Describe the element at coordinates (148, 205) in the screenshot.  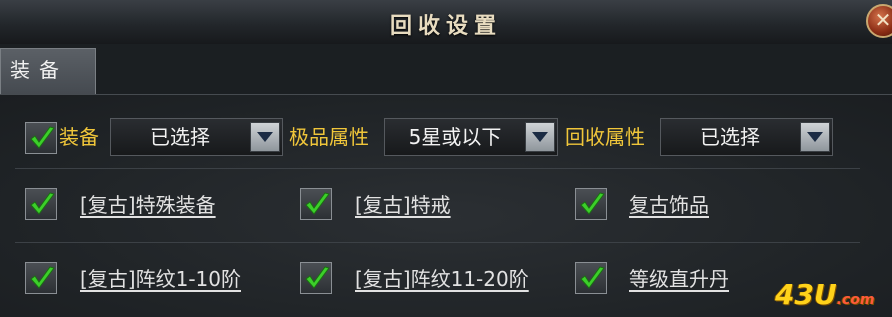
I see `option-label: [复古]特殊装备` at that location.